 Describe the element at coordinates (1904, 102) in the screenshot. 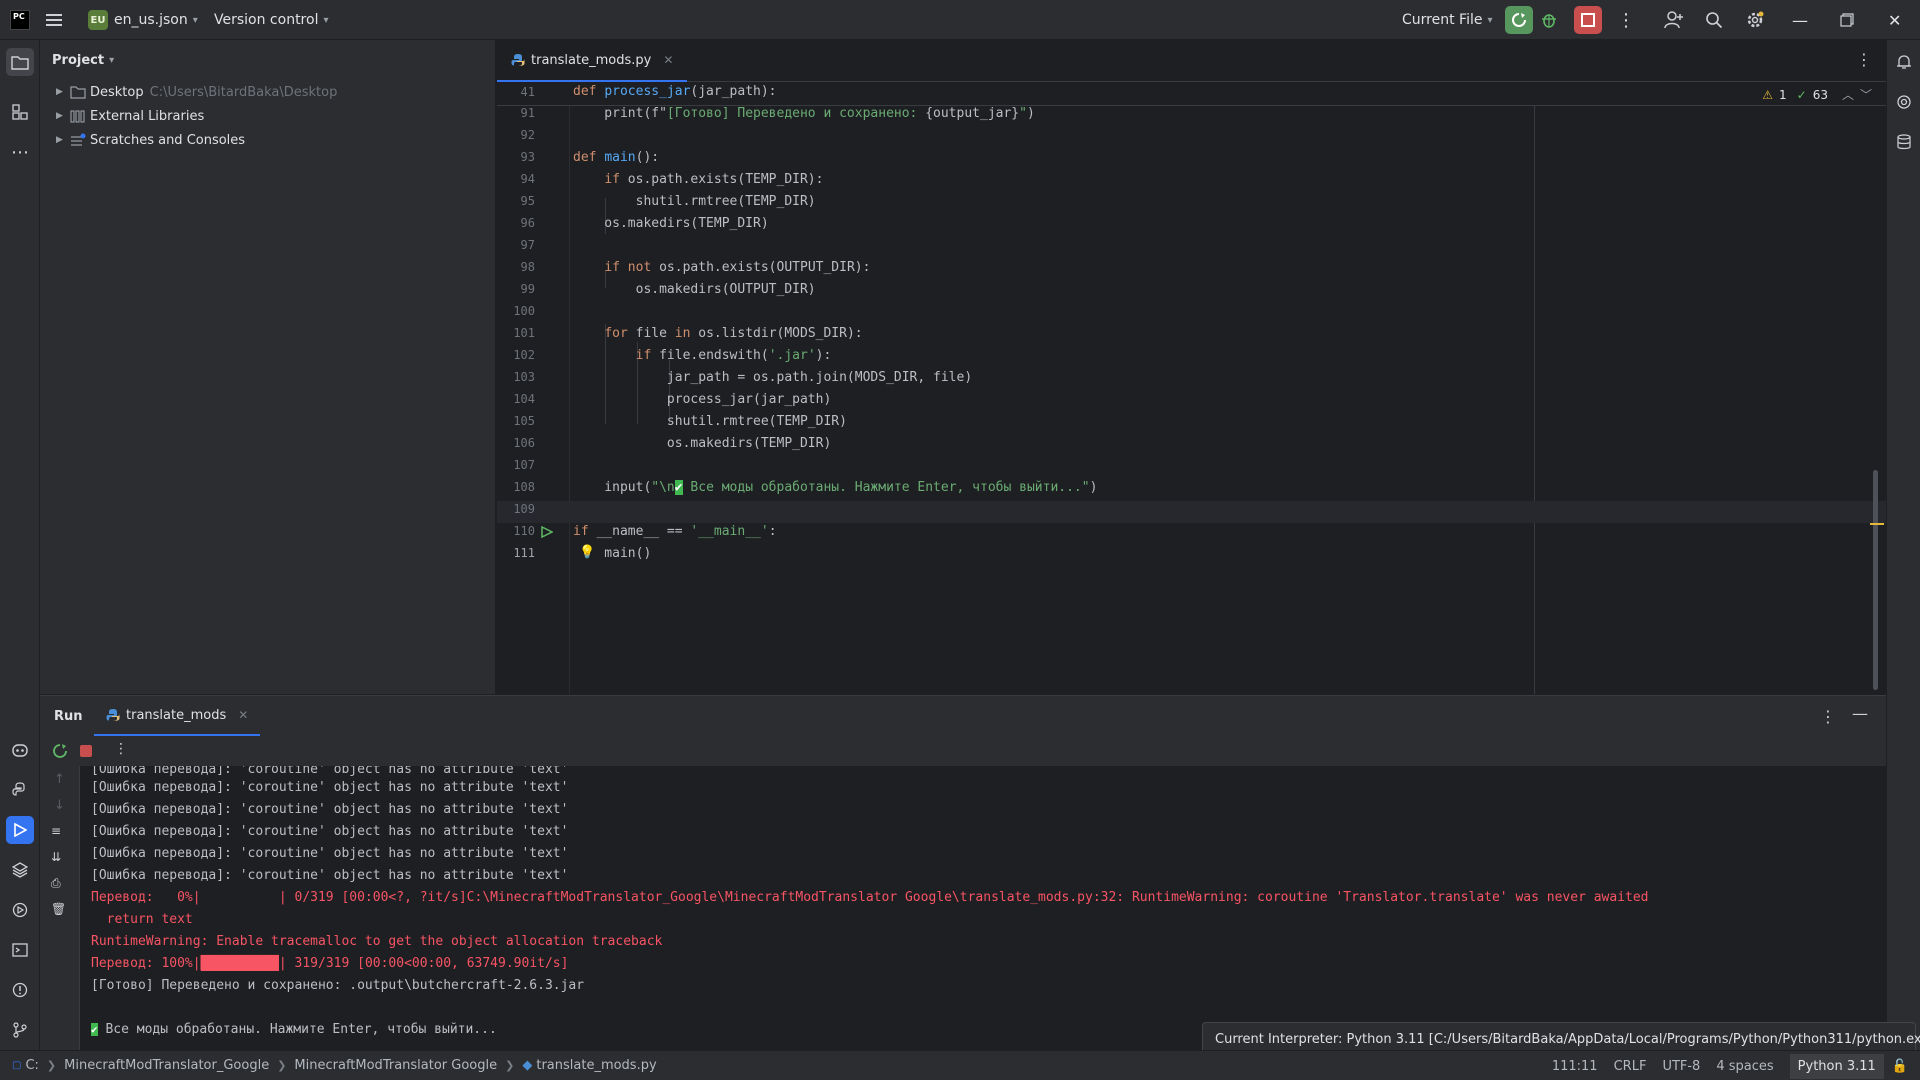

I see `ai-assistant-icon` at that location.